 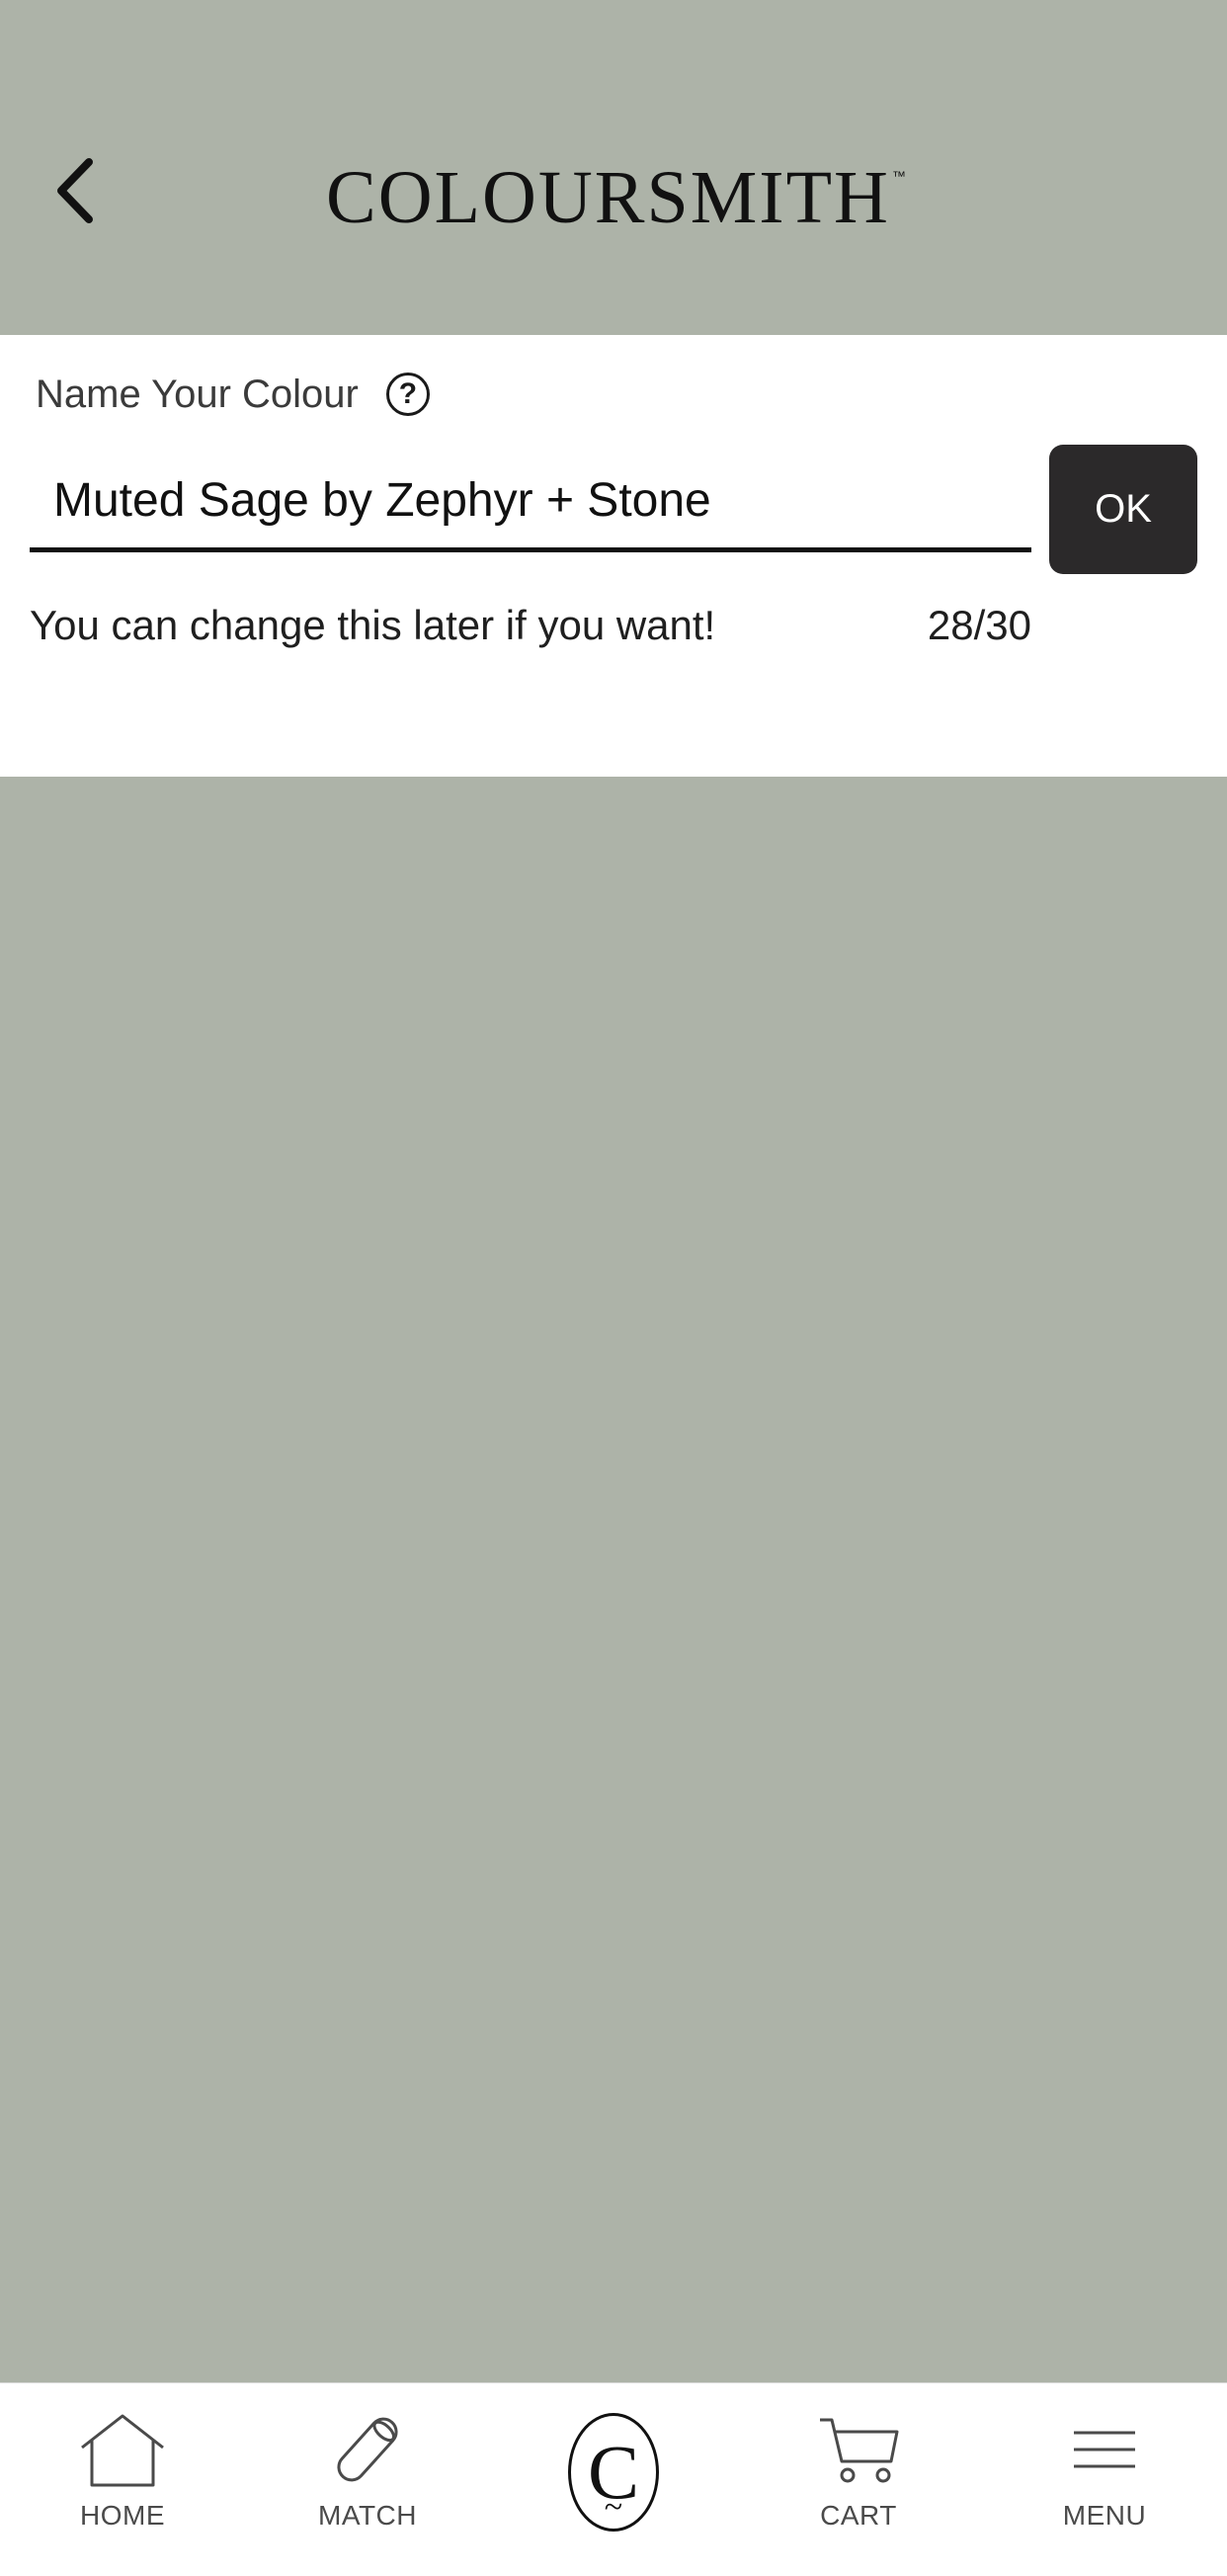 I want to click on nav-home: HOME, so click(x=122, y=2479).